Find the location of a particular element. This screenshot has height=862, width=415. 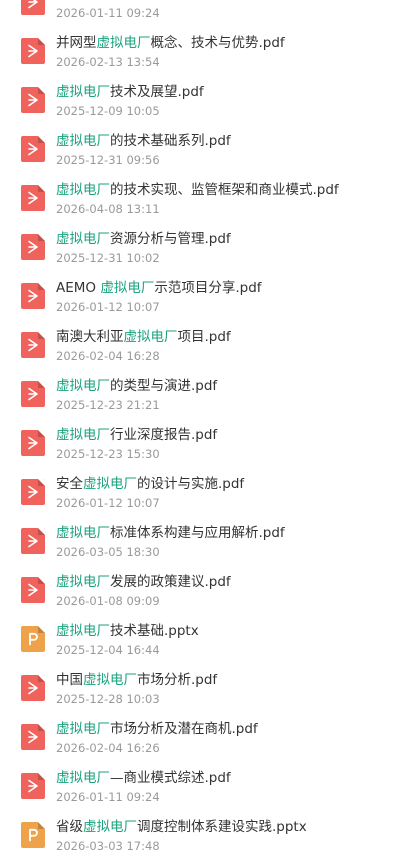

file-date: 2026-03-05 18:30 is located at coordinates (108, 552).